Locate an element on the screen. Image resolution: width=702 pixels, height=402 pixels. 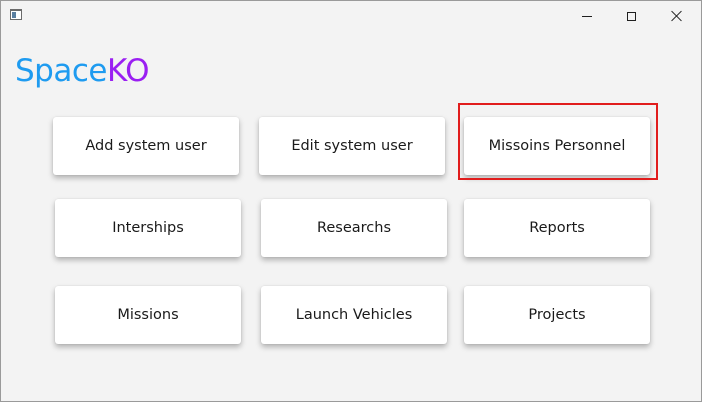
maximize-button is located at coordinates (631, 16).